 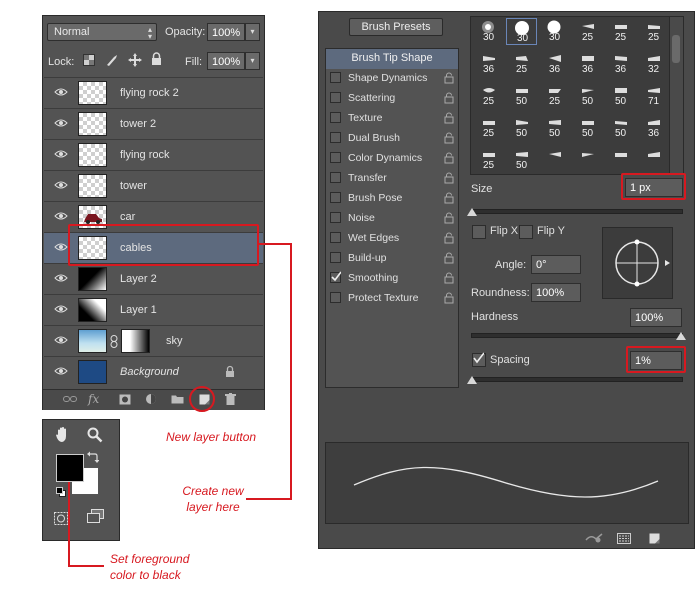 What do you see at coordinates (135, 341) in the screenshot?
I see `layer-mask-thumbnail` at bounding box center [135, 341].